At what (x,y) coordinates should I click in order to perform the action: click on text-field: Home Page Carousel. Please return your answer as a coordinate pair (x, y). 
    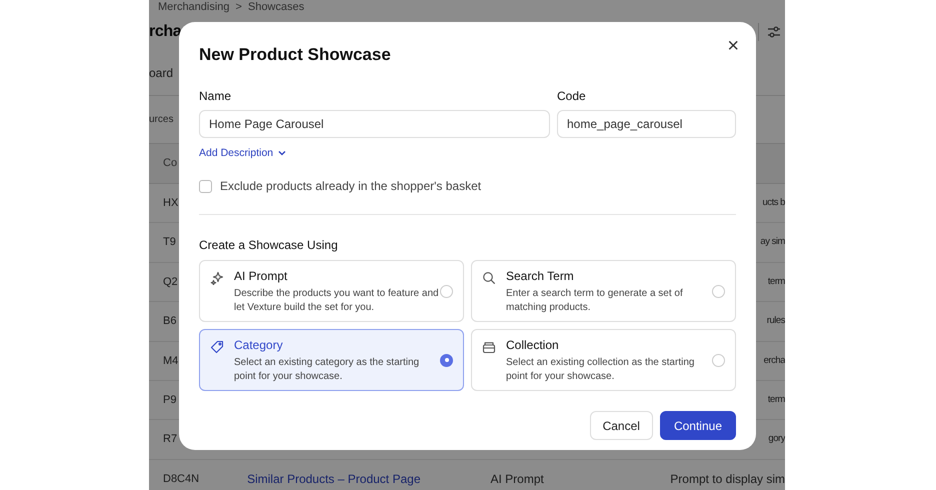
    Looking at the image, I should click on (374, 124).